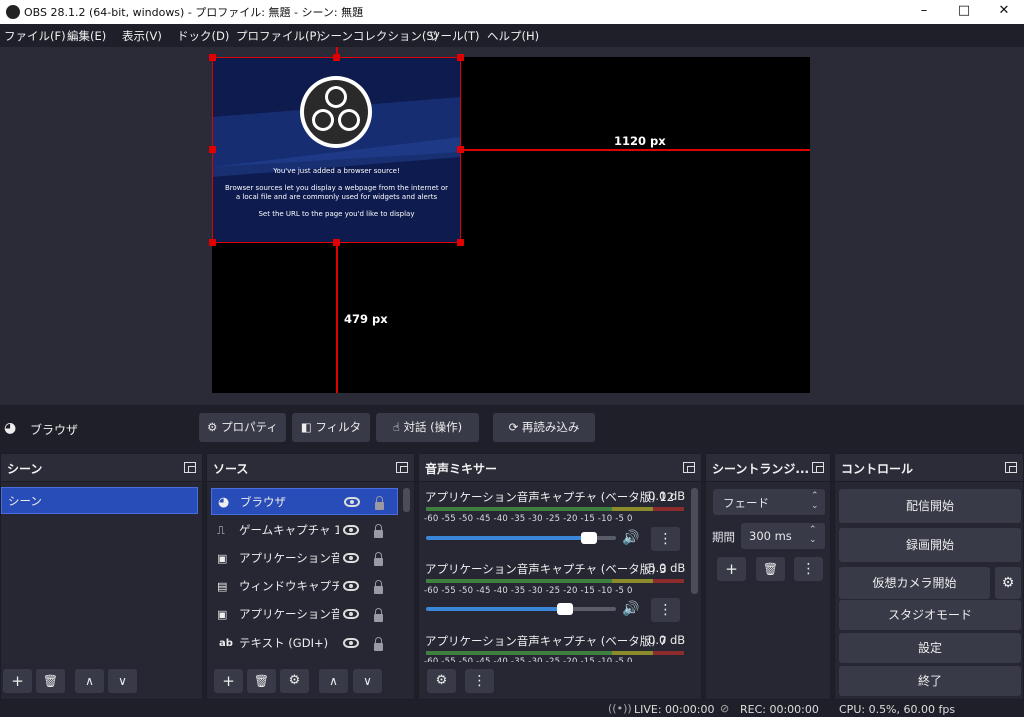  I want to click on resize-handle-br, so click(460, 242).